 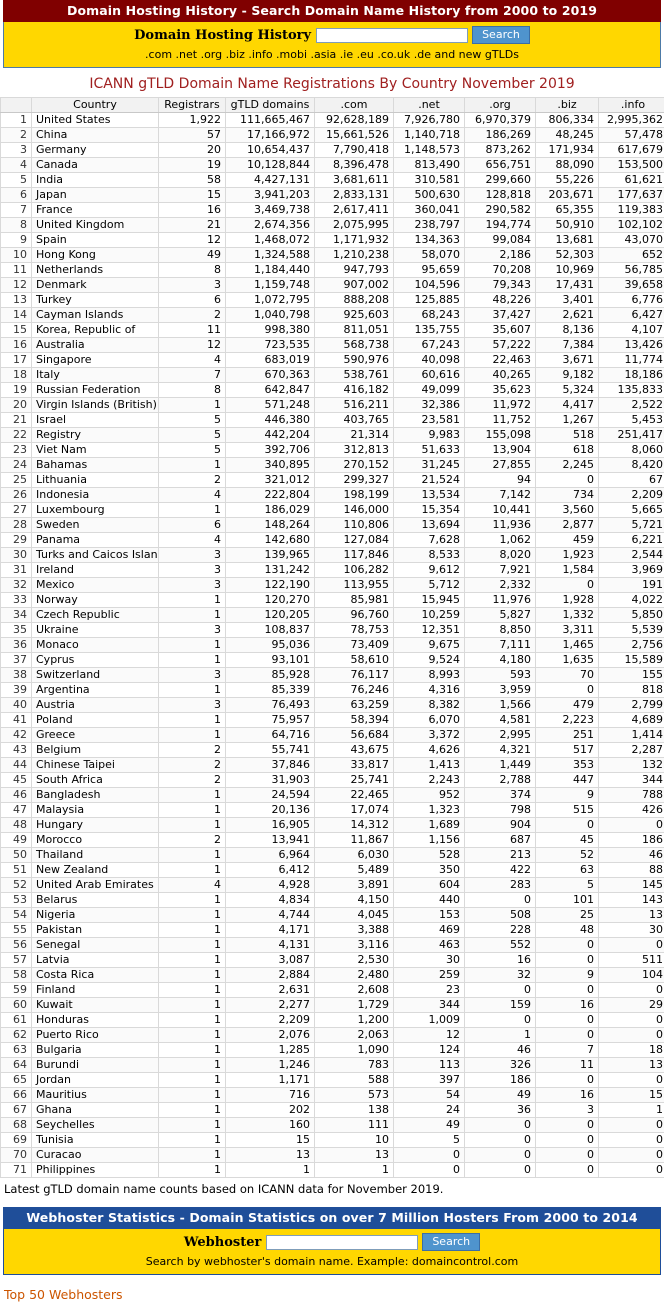 What do you see at coordinates (429, 105) in the screenshot?
I see `col-net: .net` at bounding box center [429, 105].